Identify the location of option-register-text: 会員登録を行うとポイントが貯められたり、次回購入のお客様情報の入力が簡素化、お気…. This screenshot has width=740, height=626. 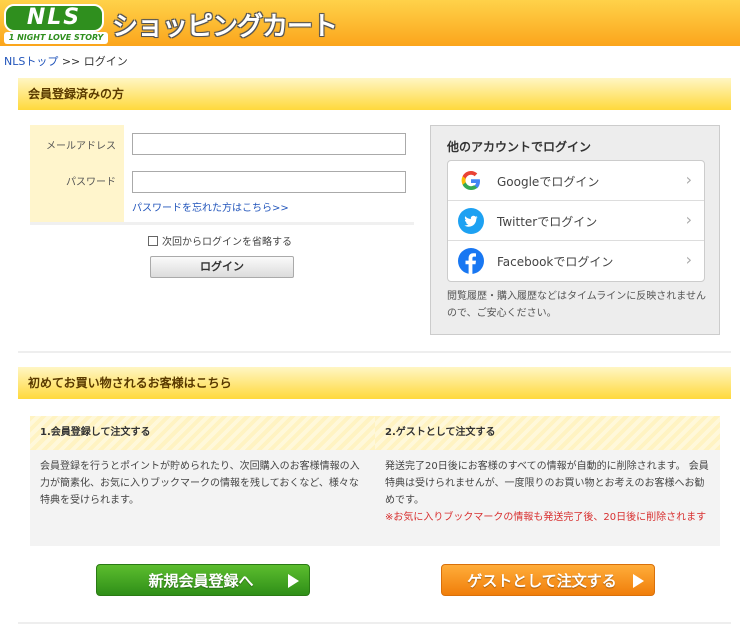
(200, 483).